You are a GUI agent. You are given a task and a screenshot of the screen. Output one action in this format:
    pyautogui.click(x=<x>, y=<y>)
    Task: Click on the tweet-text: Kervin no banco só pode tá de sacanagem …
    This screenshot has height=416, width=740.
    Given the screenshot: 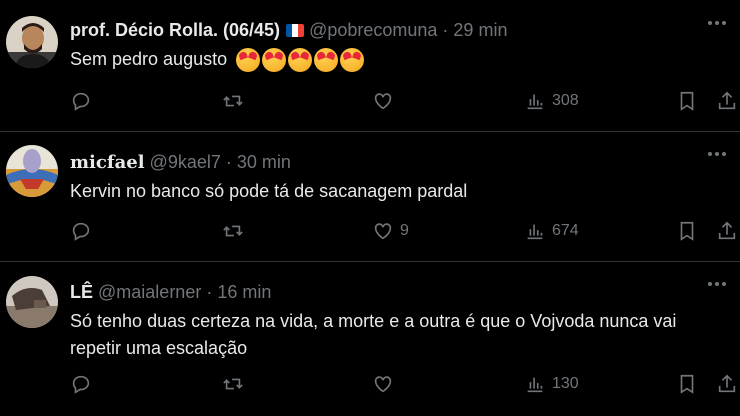 What is the action you would take?
    pyautogui.click(x=269, y=191)
    